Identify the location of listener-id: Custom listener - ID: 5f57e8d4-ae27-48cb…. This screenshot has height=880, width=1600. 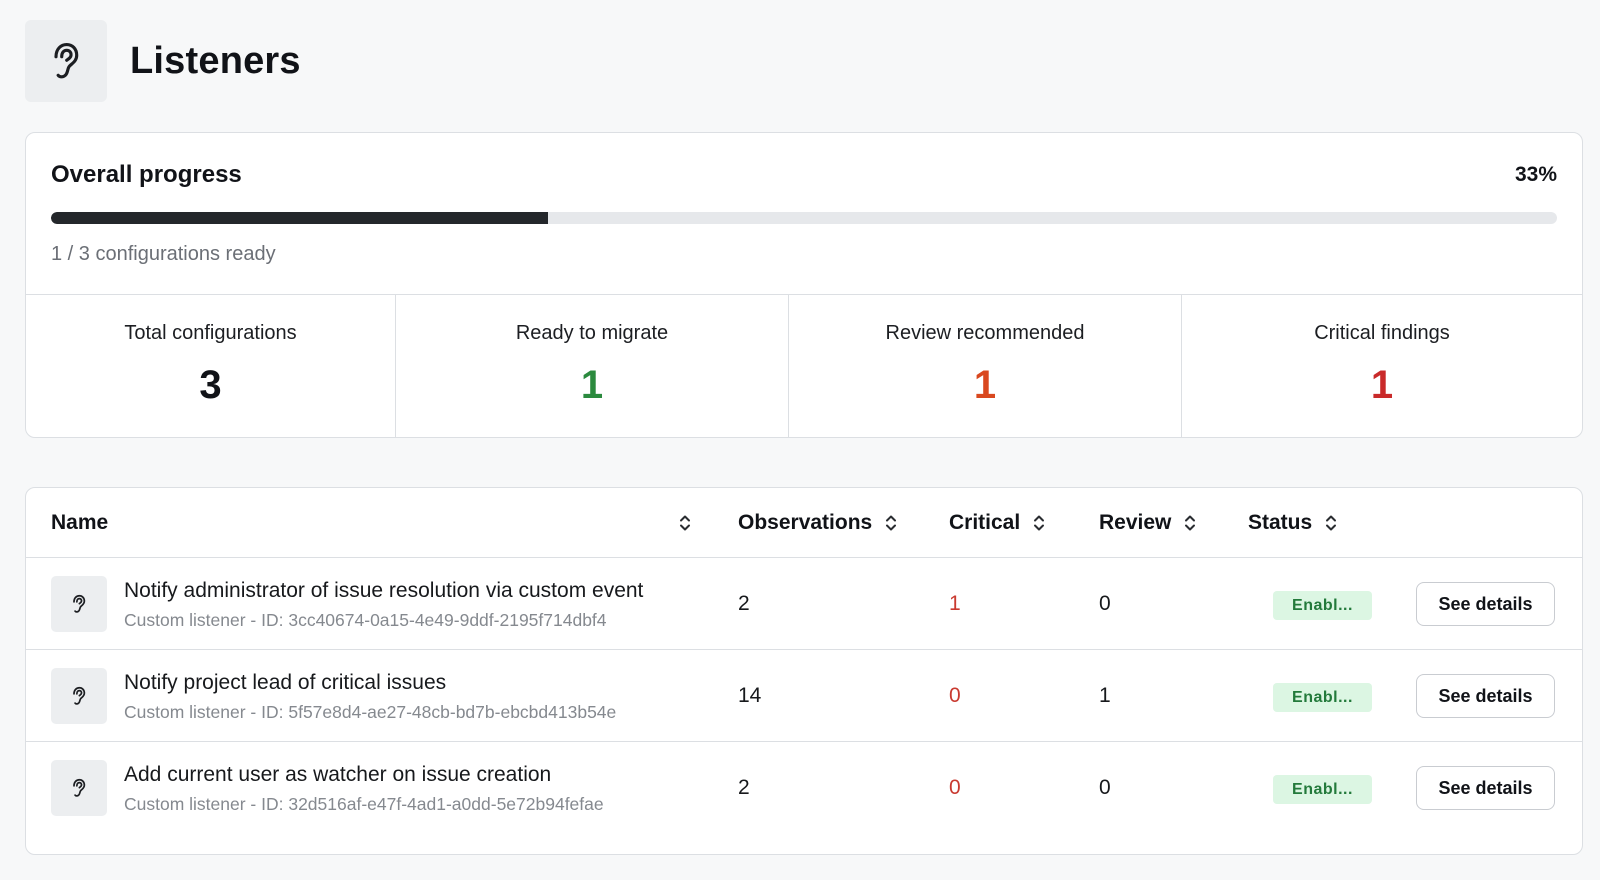
(370, 712).